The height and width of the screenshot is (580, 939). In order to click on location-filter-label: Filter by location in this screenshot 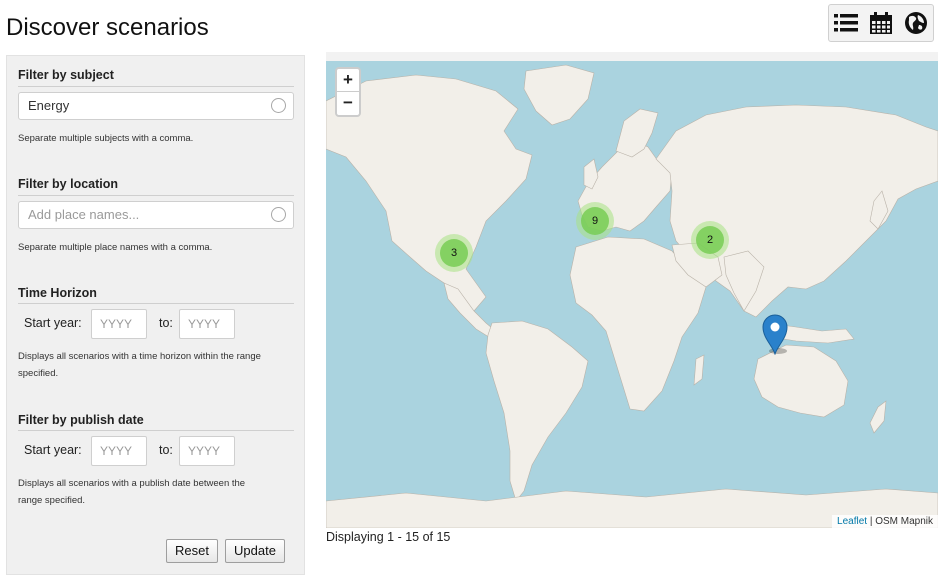, I will do `click(68, 184)`.